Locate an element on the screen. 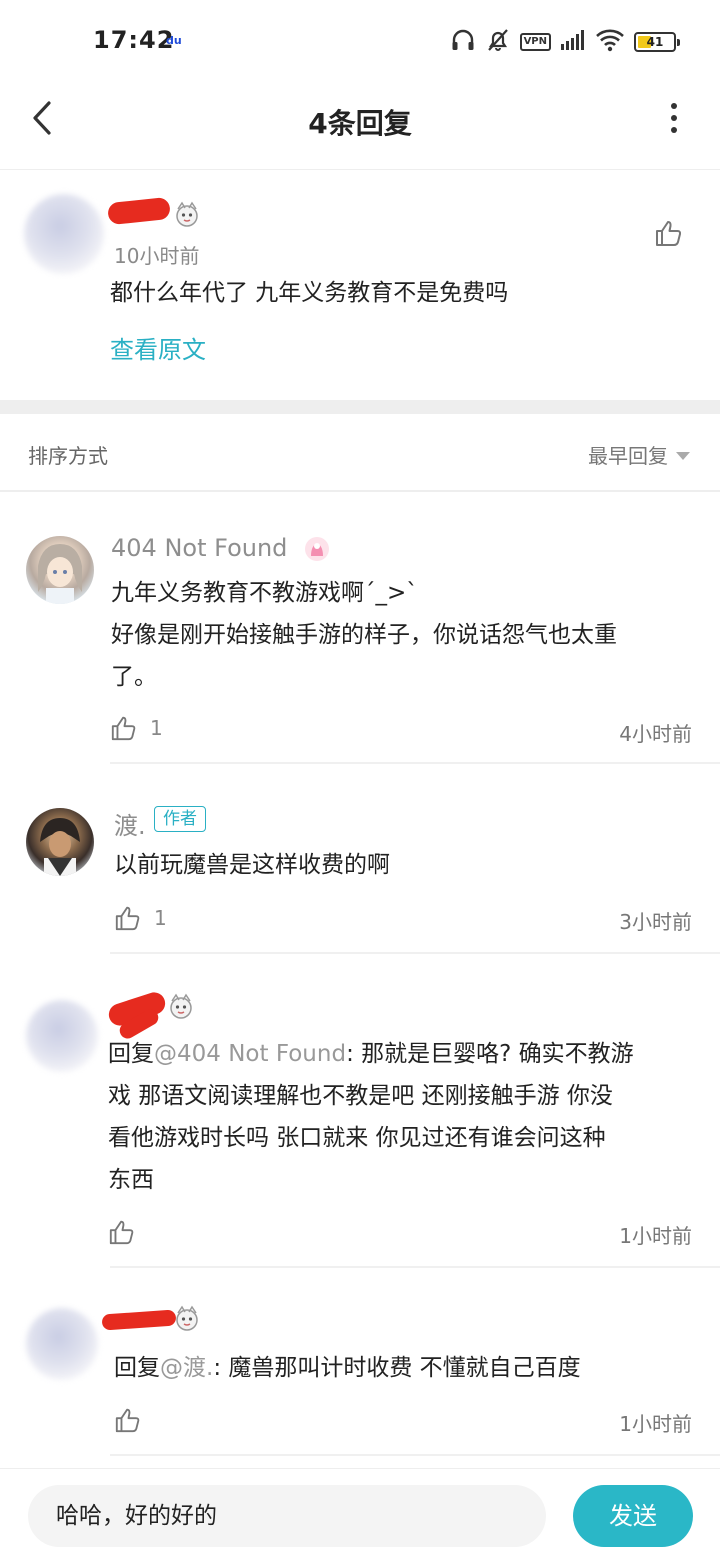 This screenshot has width=720, height=1560. sort-selected: 最早回复 is located at coordinates (628, 456).